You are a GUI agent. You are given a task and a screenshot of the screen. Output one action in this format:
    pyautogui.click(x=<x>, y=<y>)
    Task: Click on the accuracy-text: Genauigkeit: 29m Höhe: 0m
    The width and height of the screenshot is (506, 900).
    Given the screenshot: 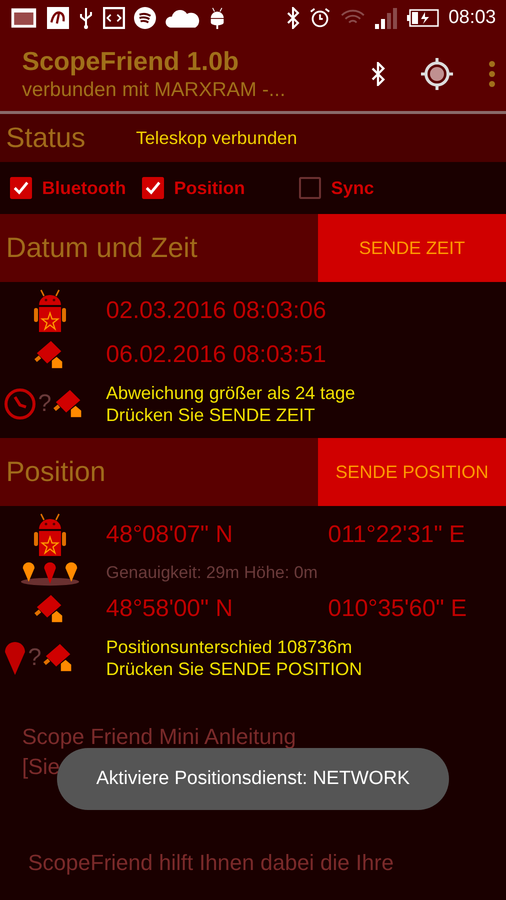 What is the action you would take?
    pyautogui.click(x=211, y=573)
    